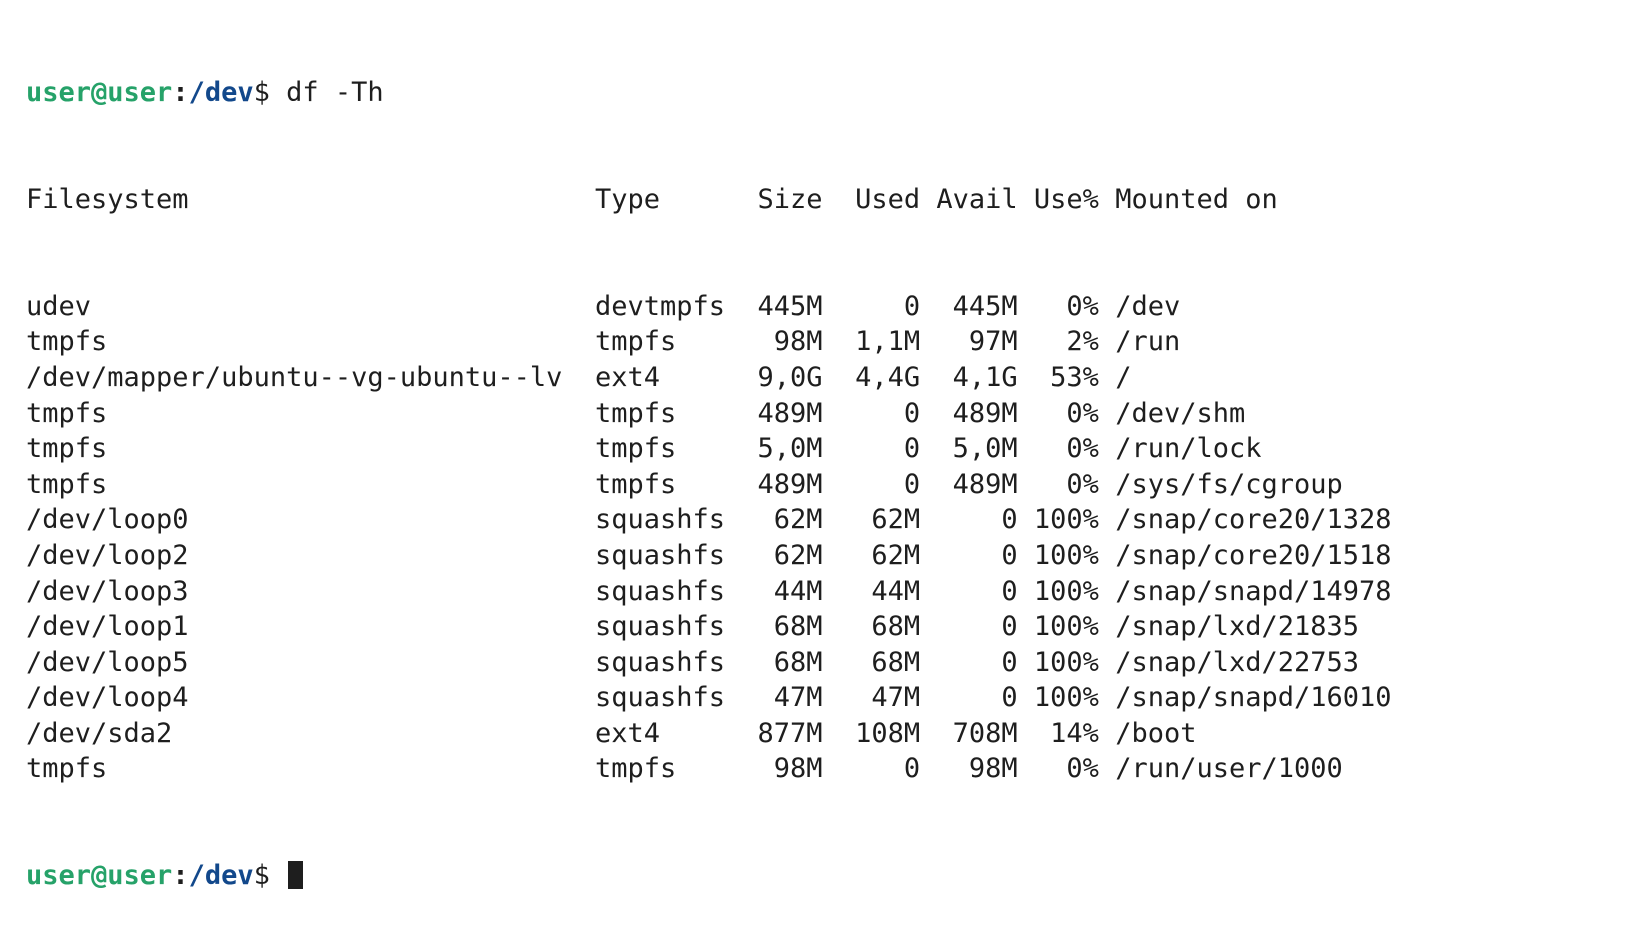  I want to click on cell-mounted-on: /, so click(1123, 377).